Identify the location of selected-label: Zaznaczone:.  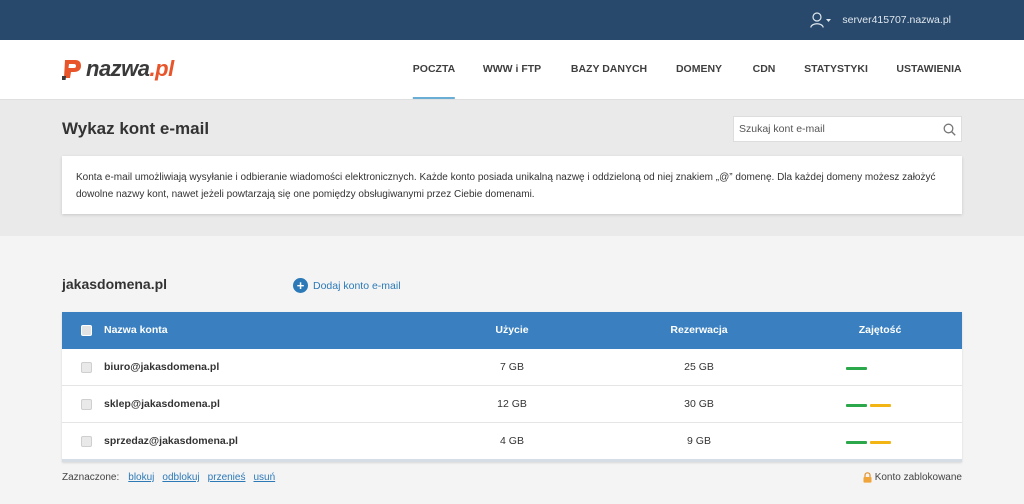
(91, 477).